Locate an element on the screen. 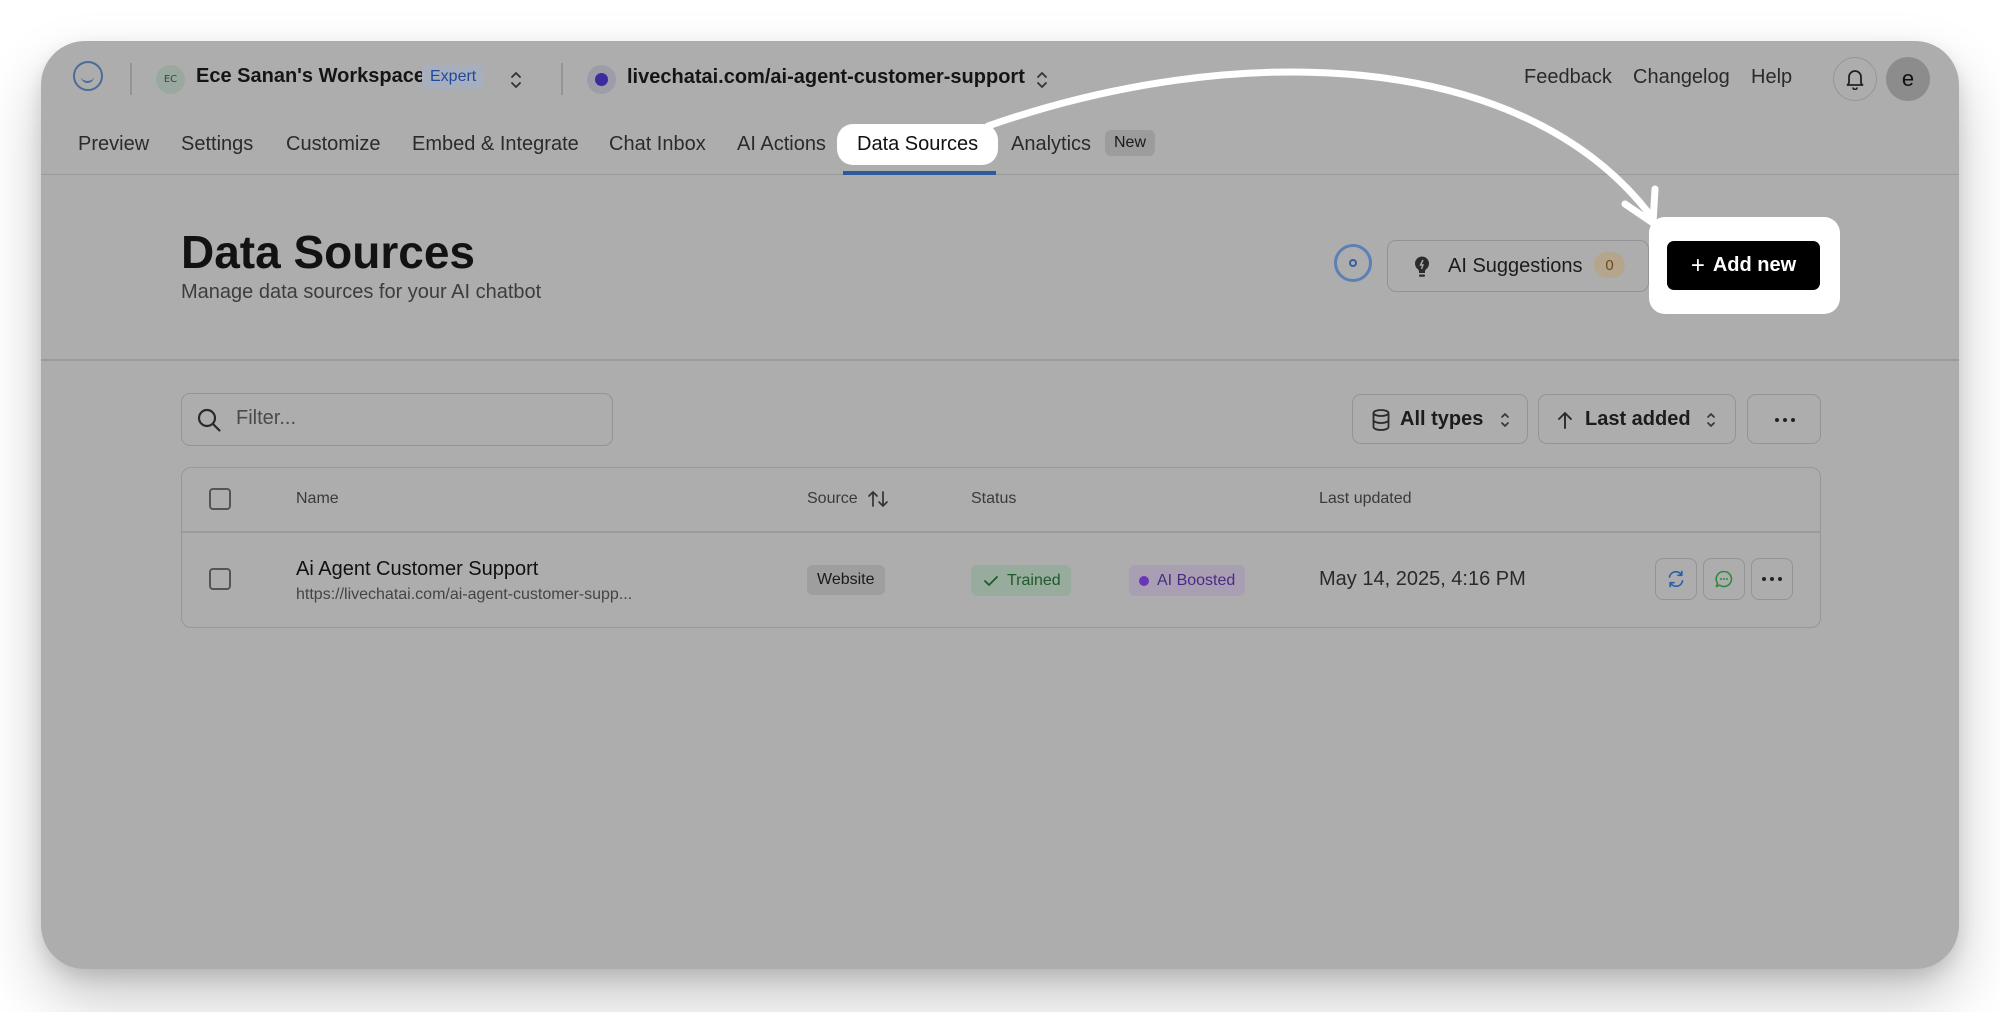 This screenshot has width=2000, height=1012. annotation-arrow is located at coordinates (1321, 147).